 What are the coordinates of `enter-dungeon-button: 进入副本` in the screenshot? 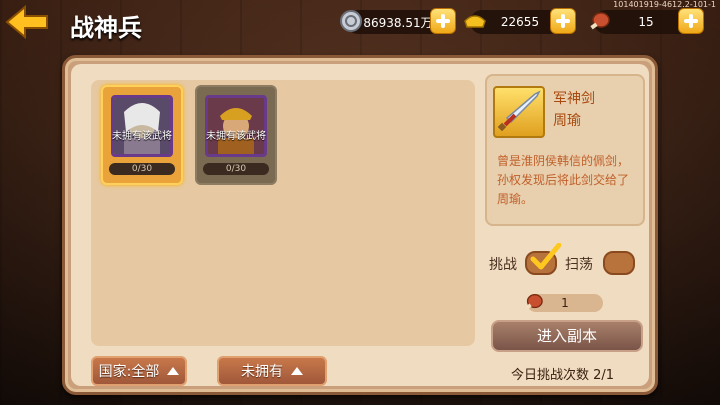 It's located at (567, 336).